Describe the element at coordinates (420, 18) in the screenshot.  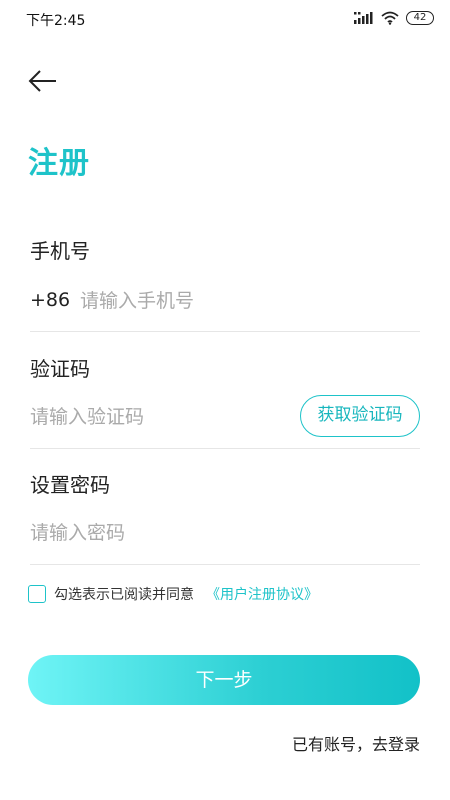
I see `battery-icon: 42` at that location.